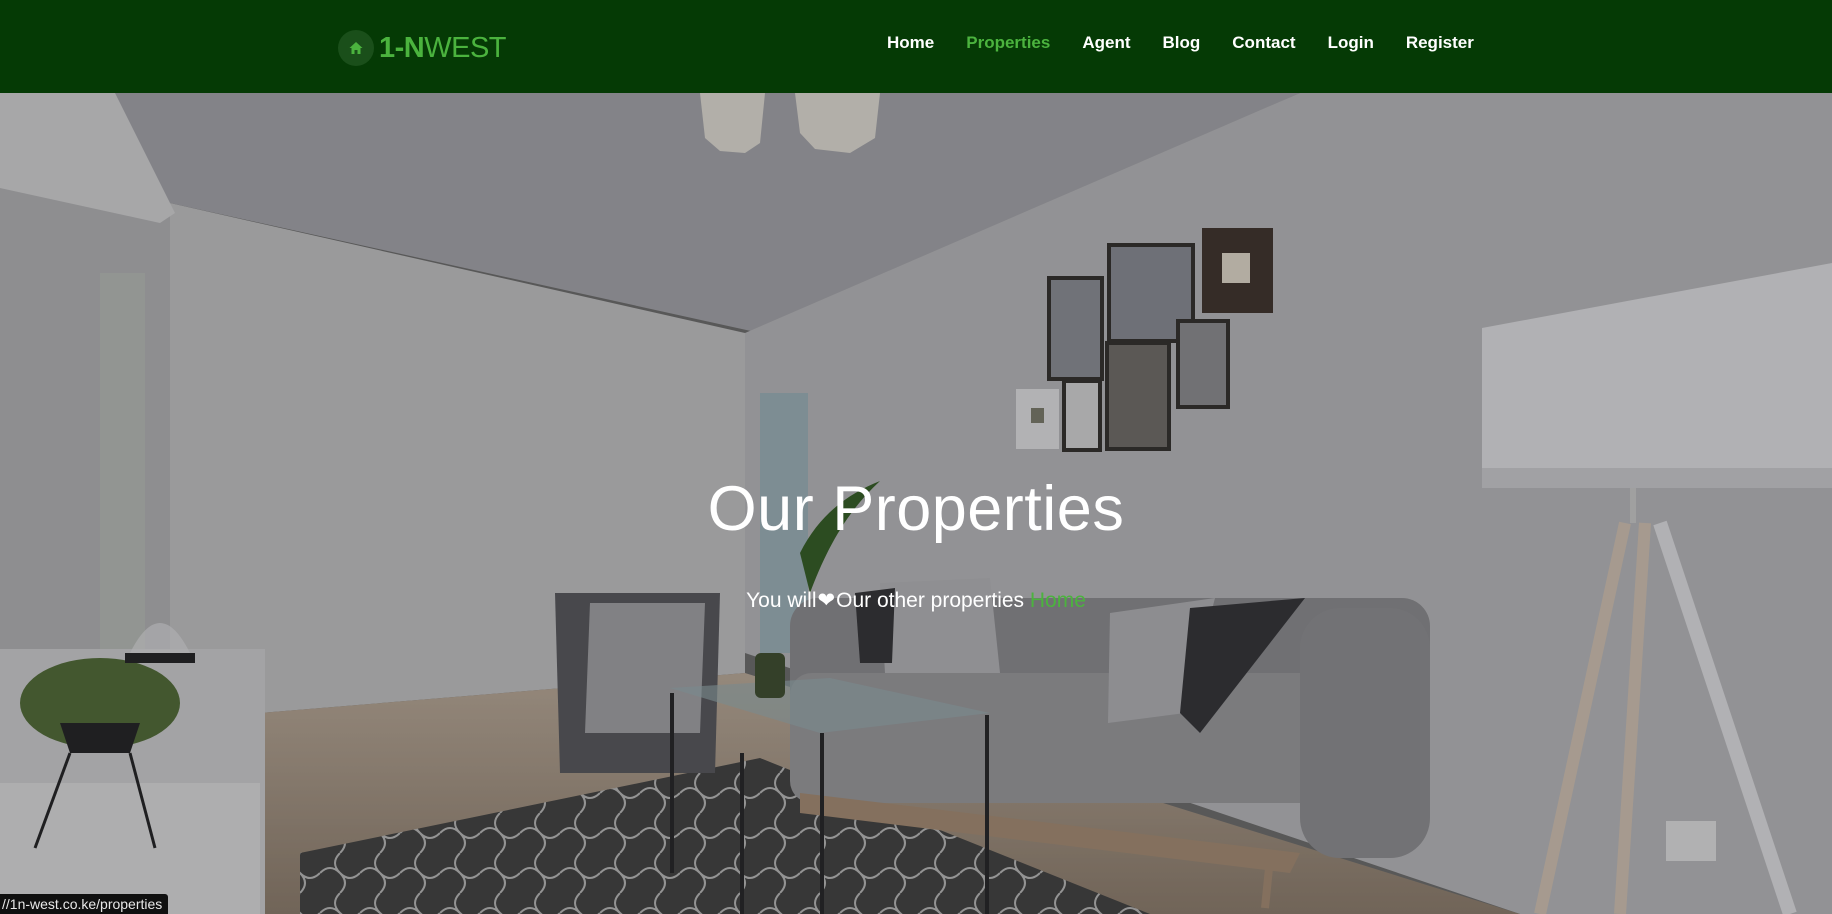 The width and height of the screenshot is (1832, 914). I want to click on page-title: Our Properties, so click(916, 509).